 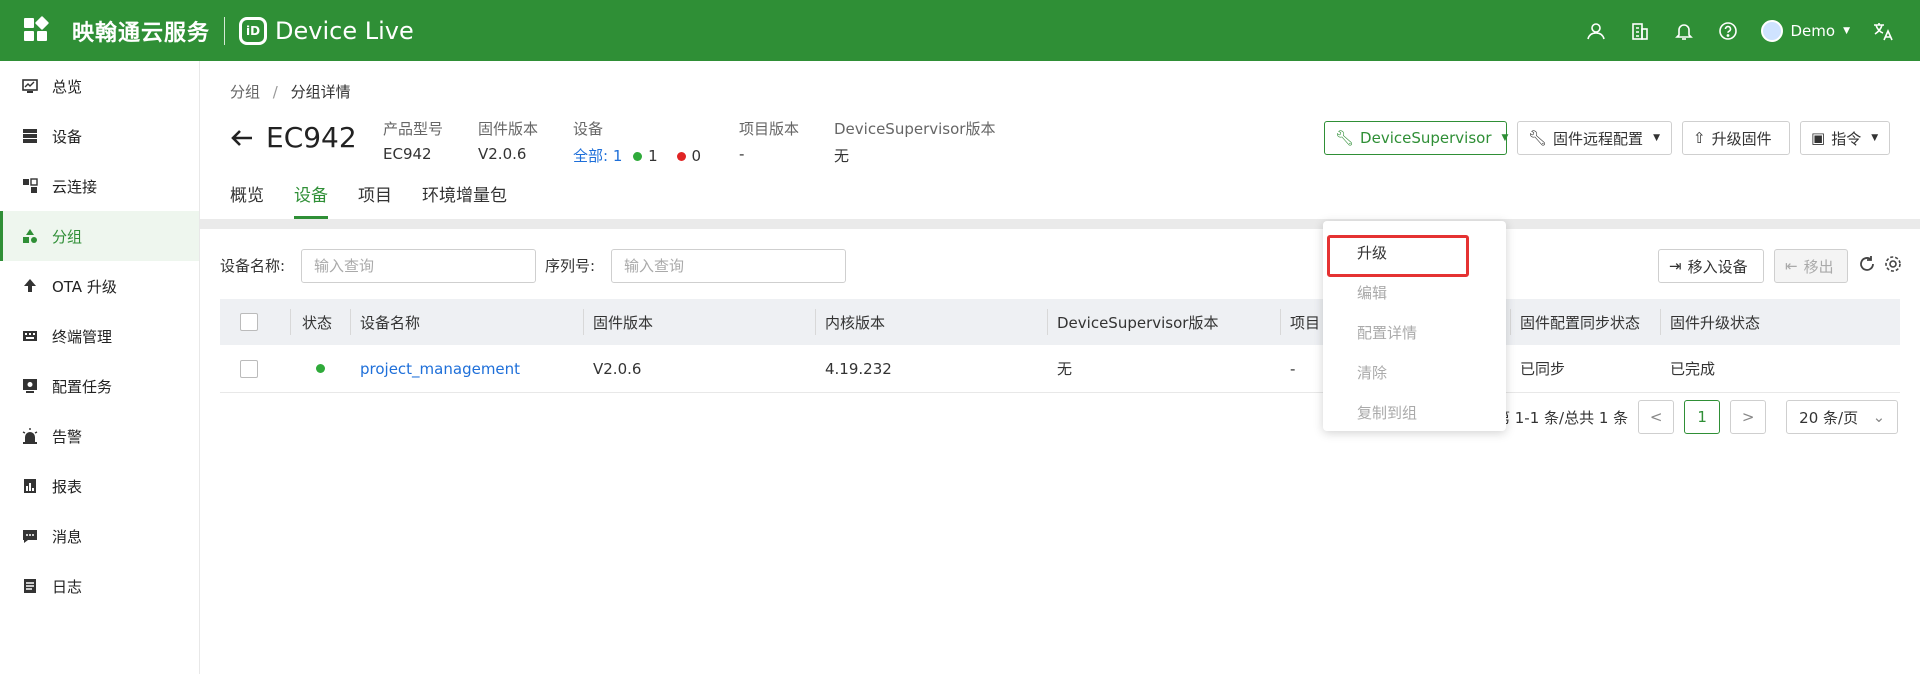 I want to click on group-icon, so click(x=30, y=236).